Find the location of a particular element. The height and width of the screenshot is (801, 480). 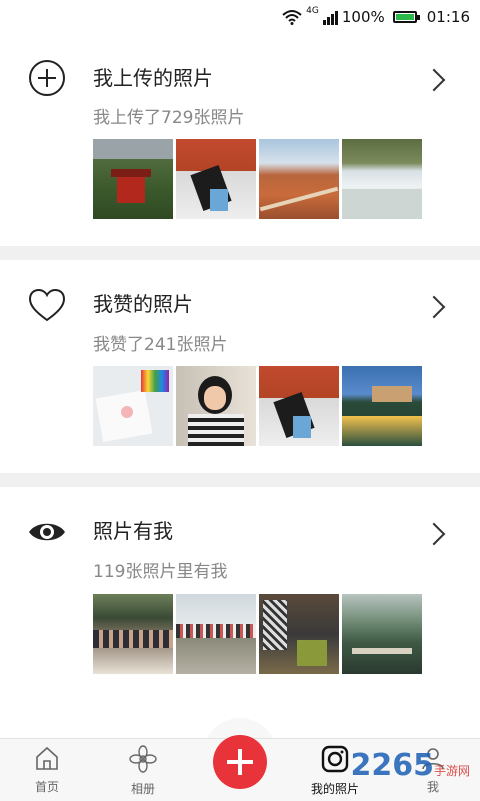

camera-icon is located at coordinates (335, 759).